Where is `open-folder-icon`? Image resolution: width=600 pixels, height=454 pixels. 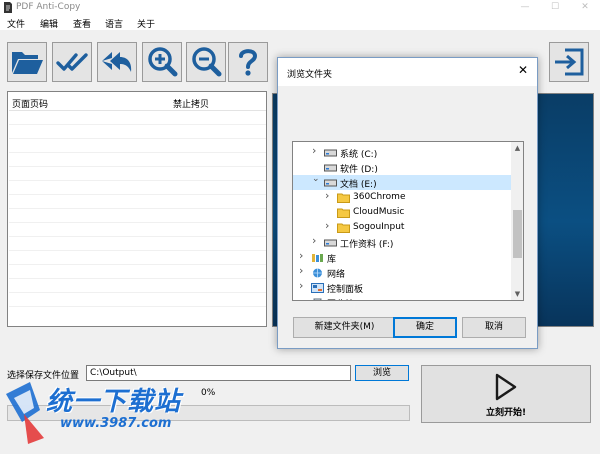 open-folder-icon is located at coordinates (27, 63).